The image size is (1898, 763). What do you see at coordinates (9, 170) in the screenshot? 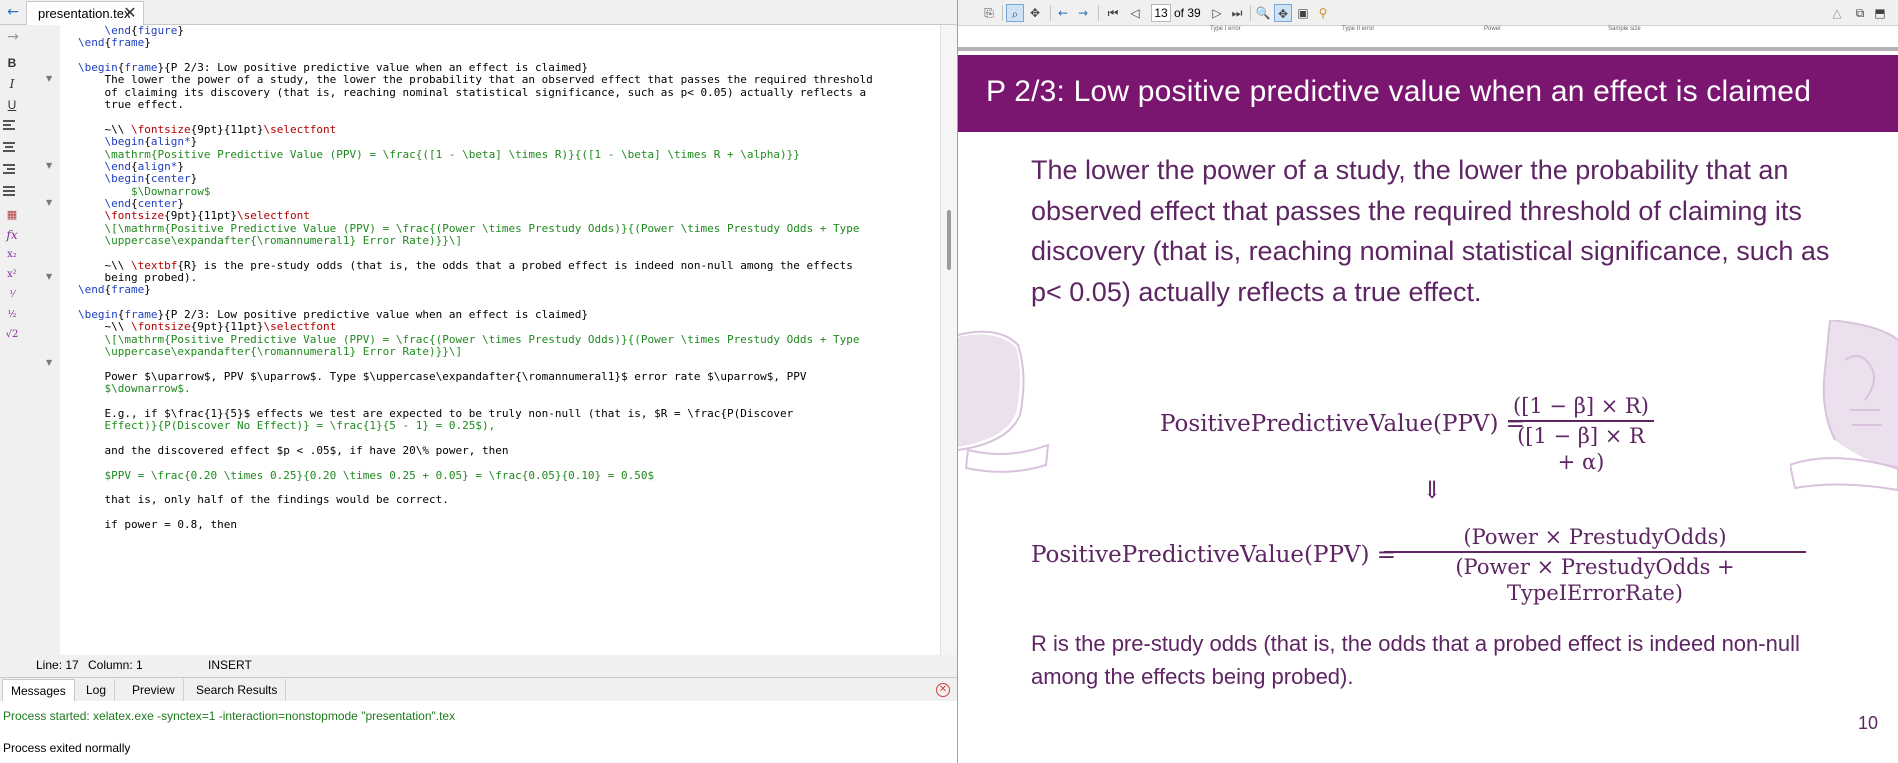
I see `align-right-icon` at bounding box center [9, 170].